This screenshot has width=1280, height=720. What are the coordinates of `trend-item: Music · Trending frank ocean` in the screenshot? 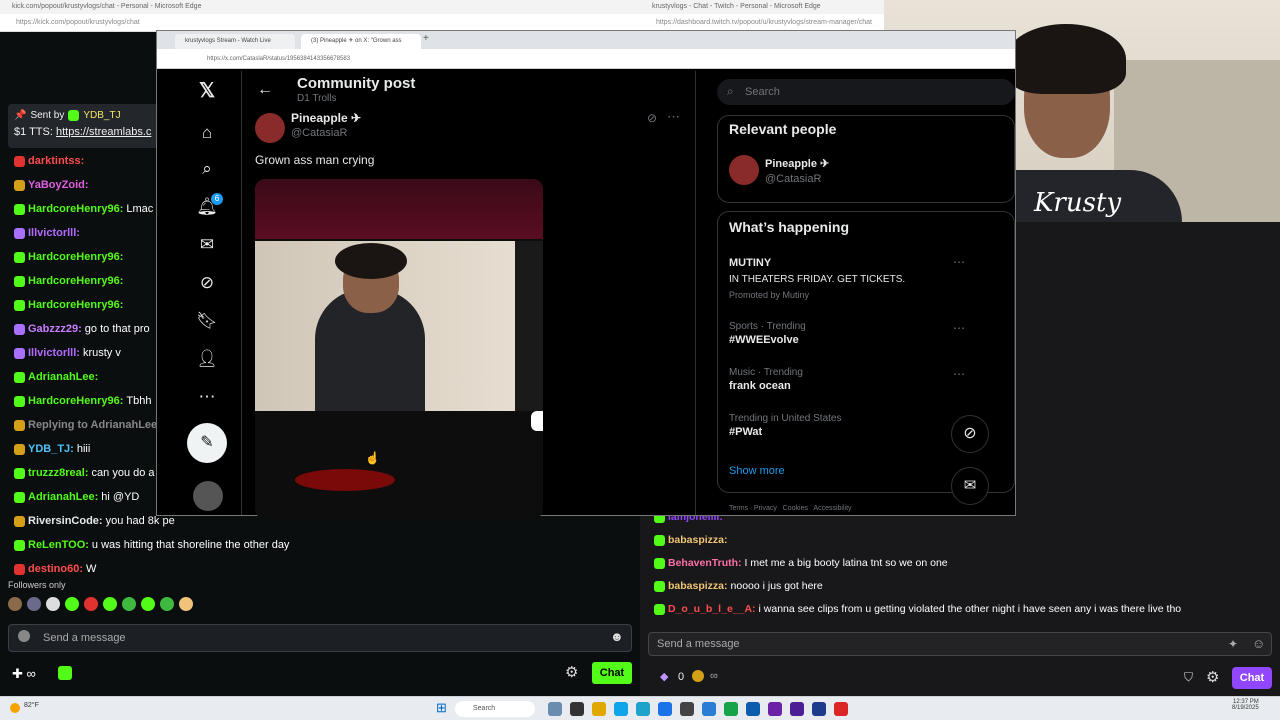 It's located at (766, 379).